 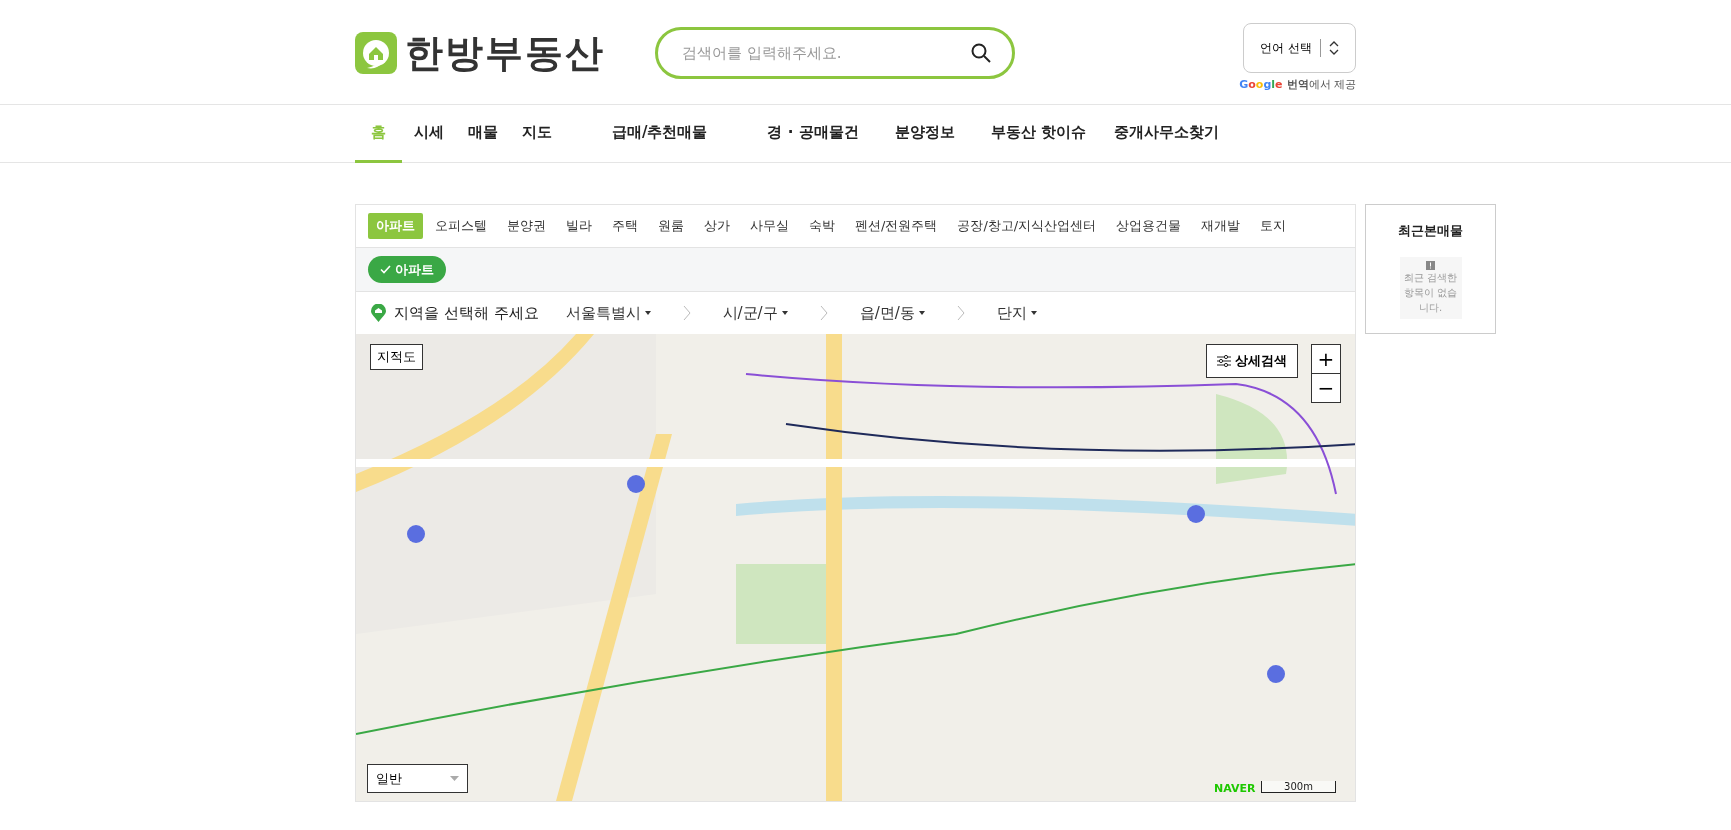 What do you see at coordinates (769, 226) in the screenshot?
I see `category-tab: 사무실` at bounding box center [769, 226].